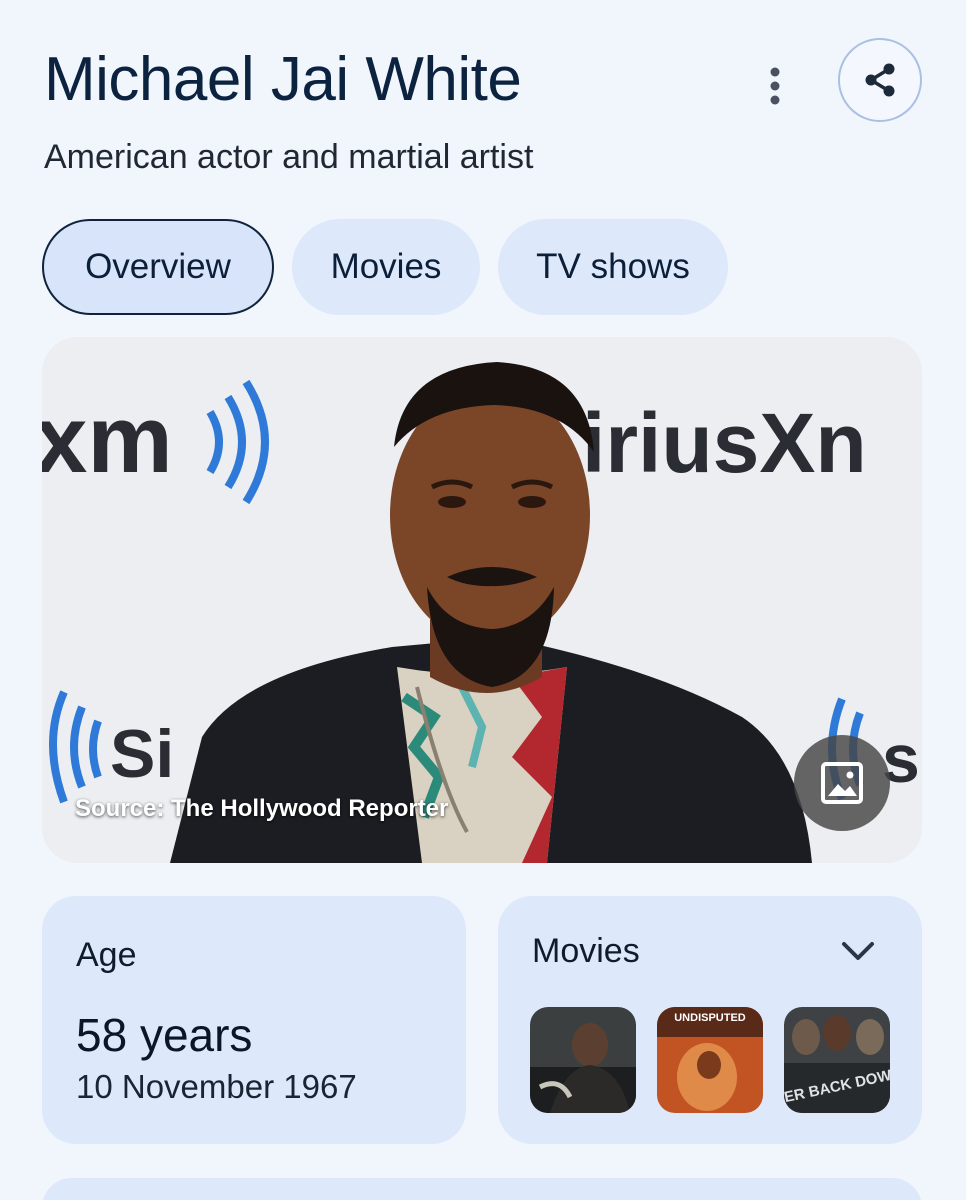 This screenshot has height=1200, width=966. Describe the element at coordinates (858, 951) in the screenshot. I see `chevron-down-icon` at that location.